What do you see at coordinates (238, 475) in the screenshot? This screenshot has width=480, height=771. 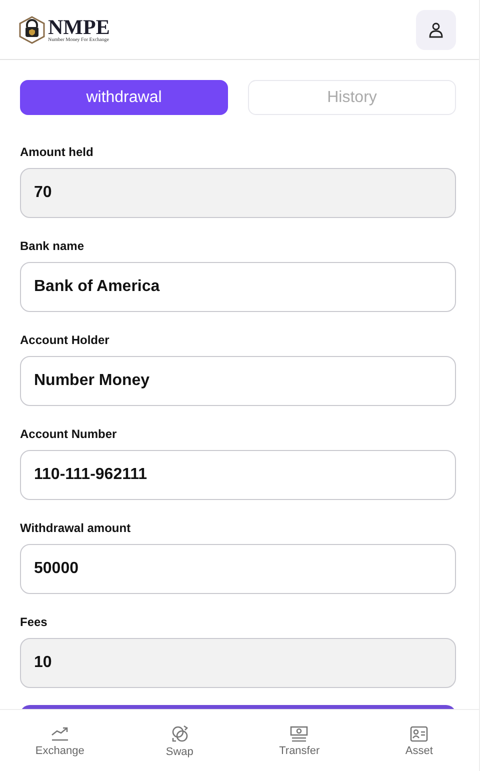 I see `input-field: 110-111-962111` at bounding box center [238, 475].